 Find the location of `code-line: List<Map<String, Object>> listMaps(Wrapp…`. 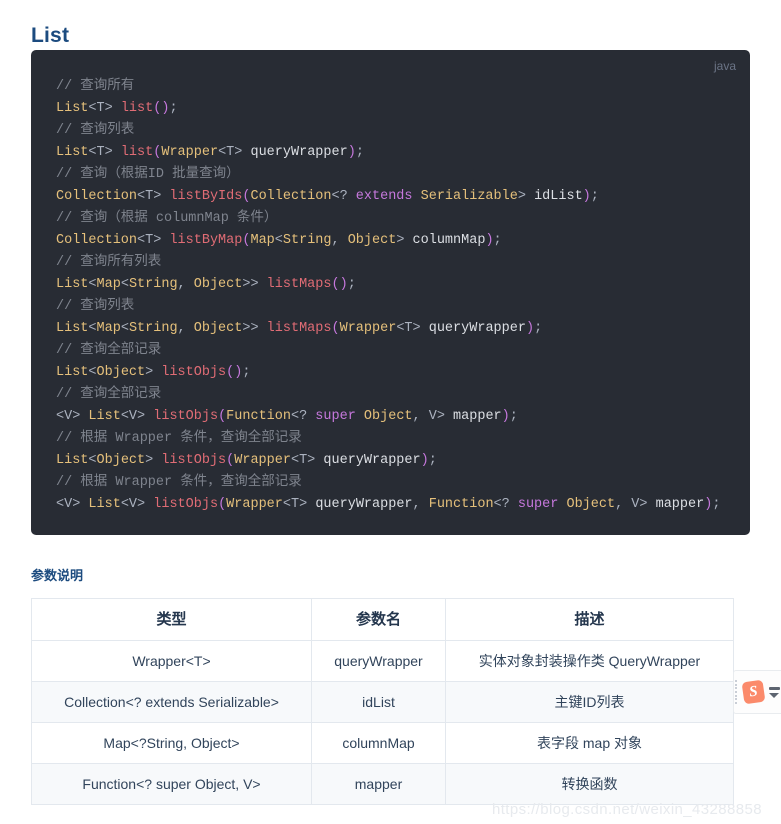

code-line: List<Map<String, Object>> listMaps(Wrapp… is located at coordinates (398, 329).